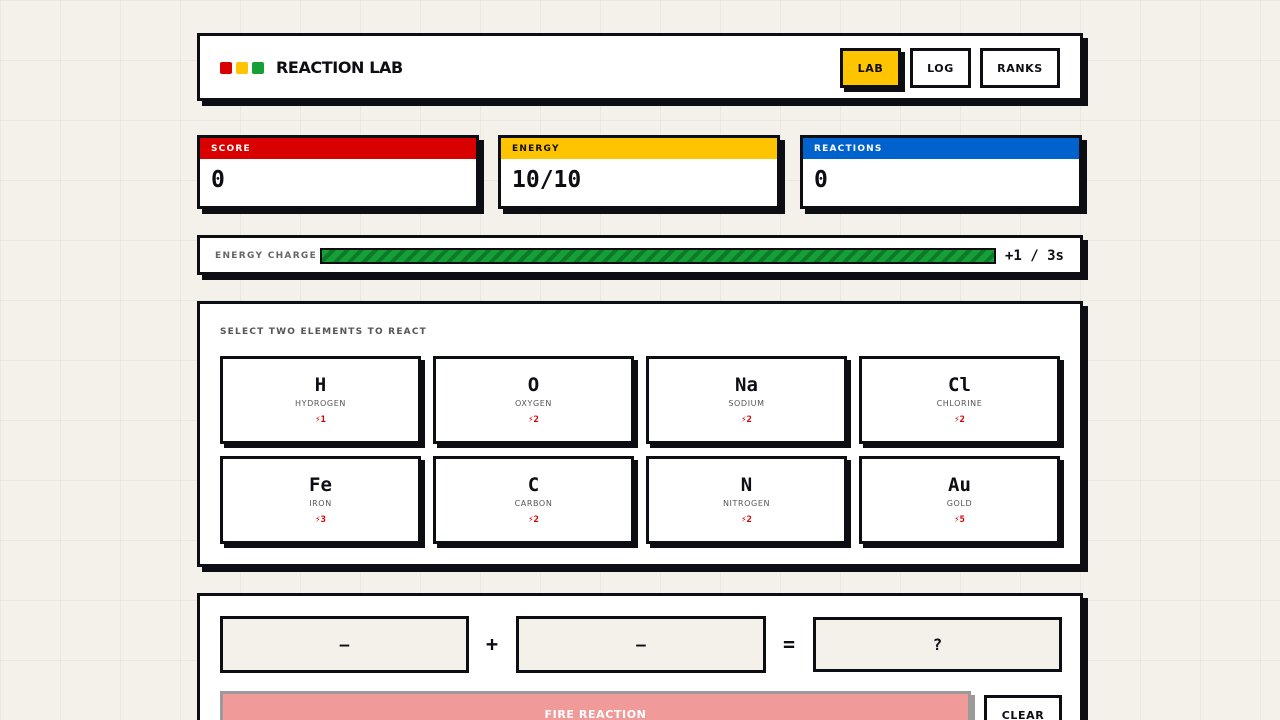  What do you see at coordinates (940, 68) in the screenshot?
I see `nav-log-button: LOG` at bounding box center [940, 68].